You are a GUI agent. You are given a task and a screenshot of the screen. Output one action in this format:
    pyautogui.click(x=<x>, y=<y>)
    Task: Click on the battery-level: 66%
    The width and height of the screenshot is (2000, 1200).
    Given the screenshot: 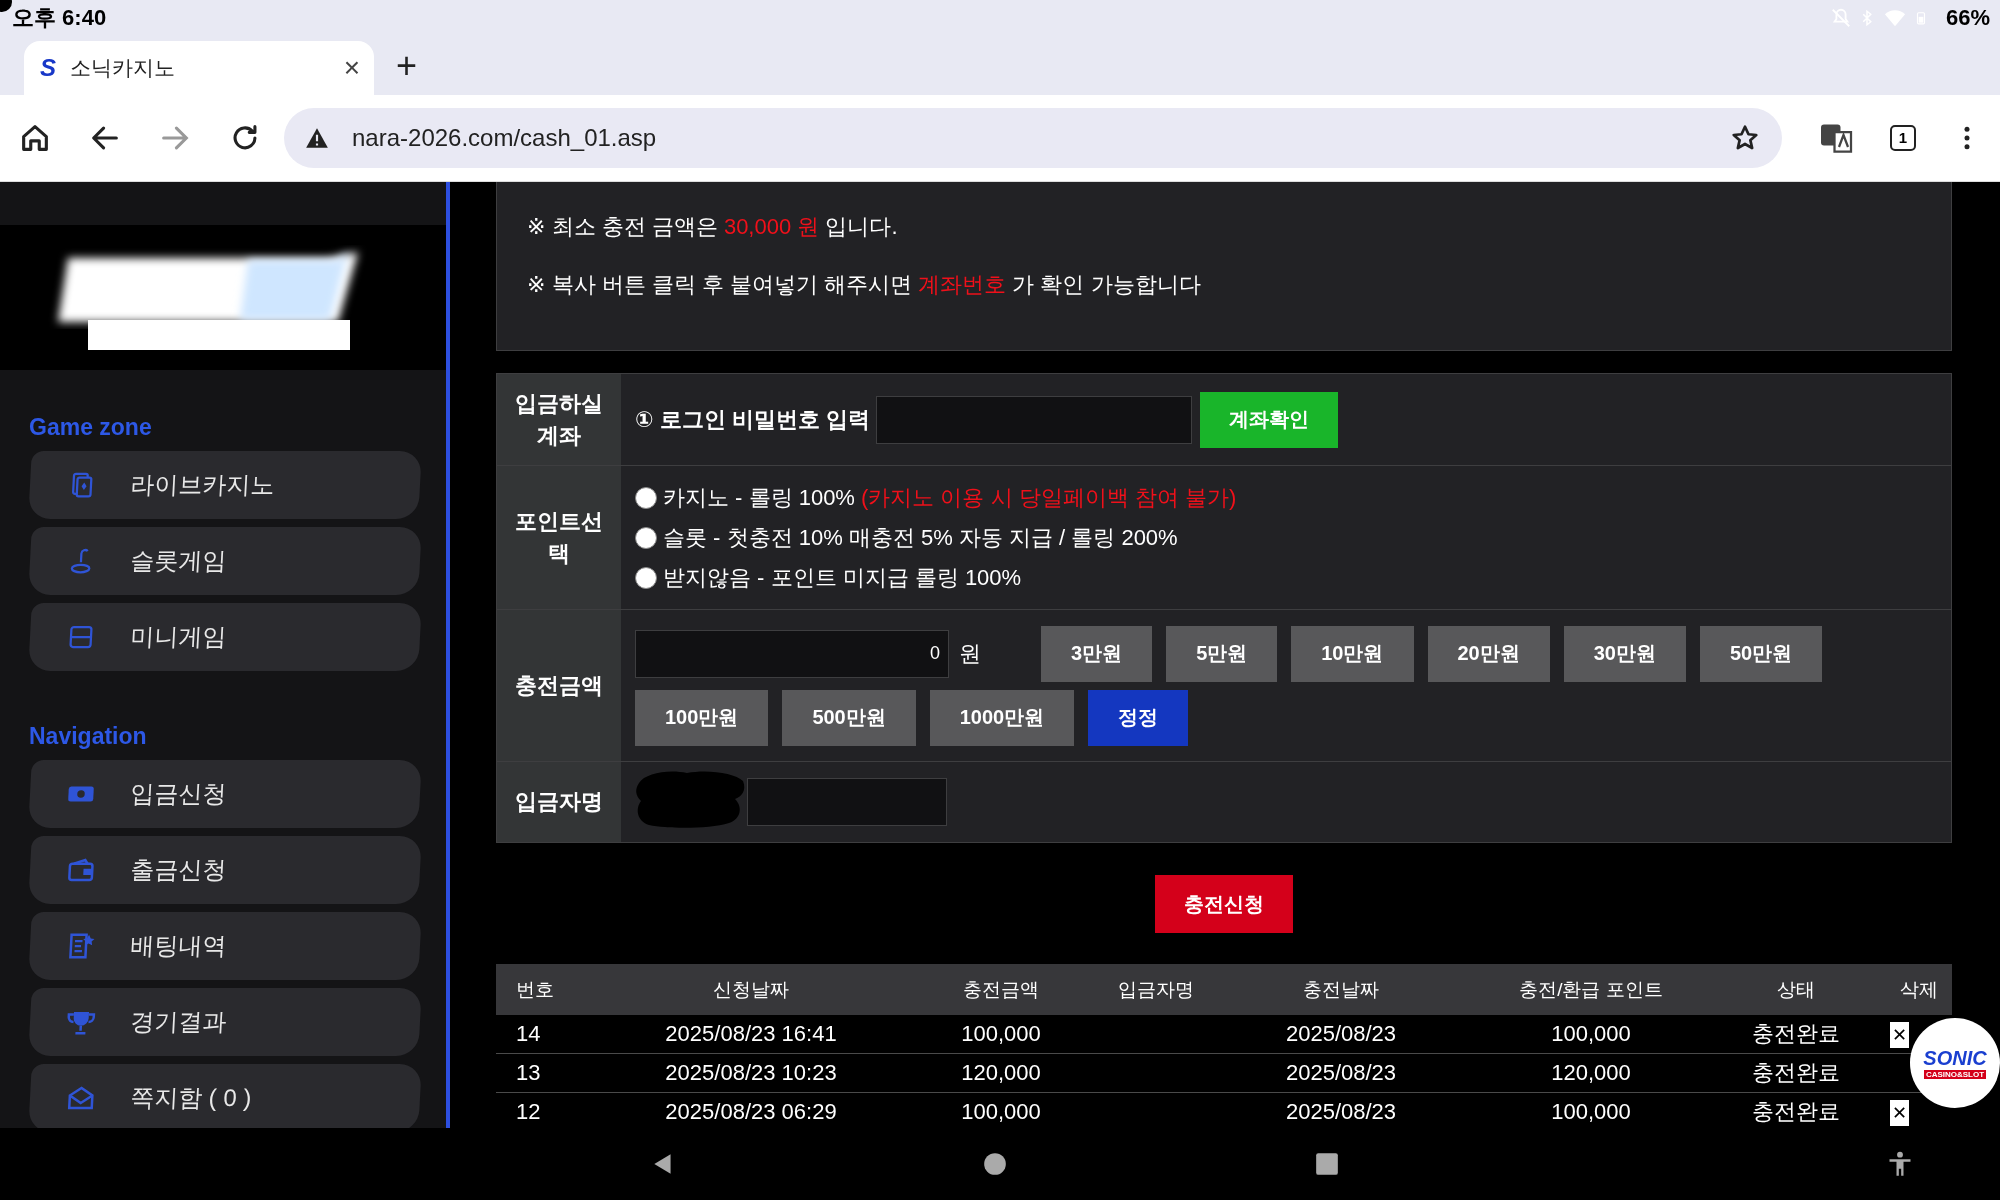 What is the action you would take?
    pyautogui.click(x=1967, y=18)
    